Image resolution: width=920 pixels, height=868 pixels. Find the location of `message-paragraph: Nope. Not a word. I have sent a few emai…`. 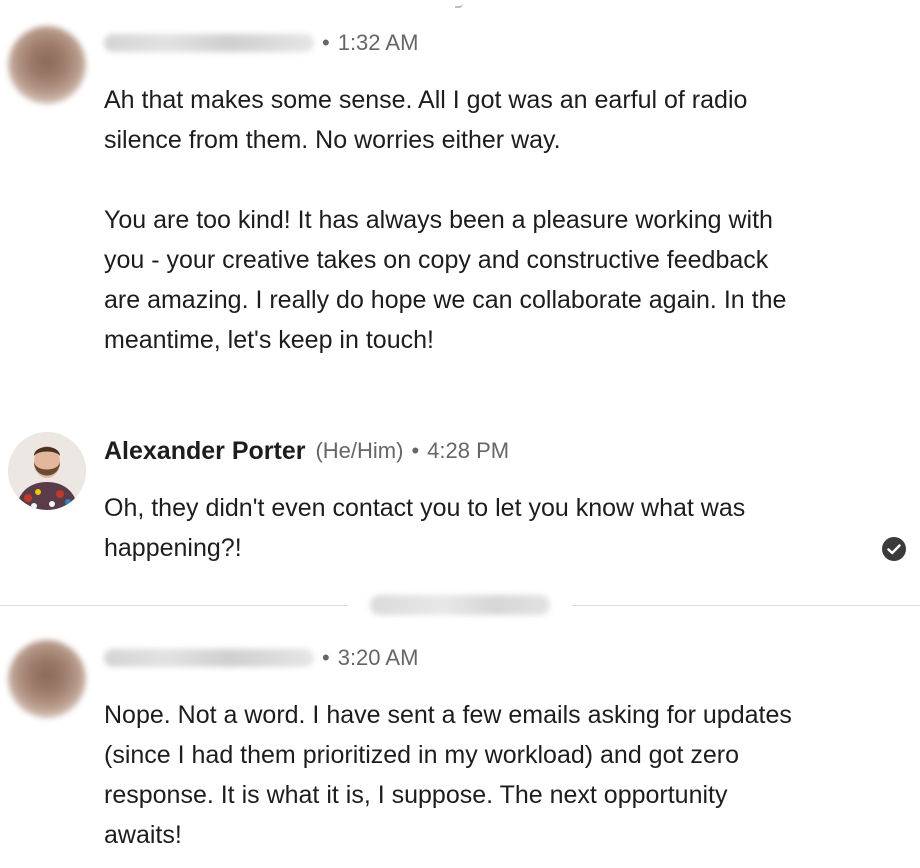

message-paragraph: Nope. Not a word. I have sent a few emai… is located at coordinates (448, 775).